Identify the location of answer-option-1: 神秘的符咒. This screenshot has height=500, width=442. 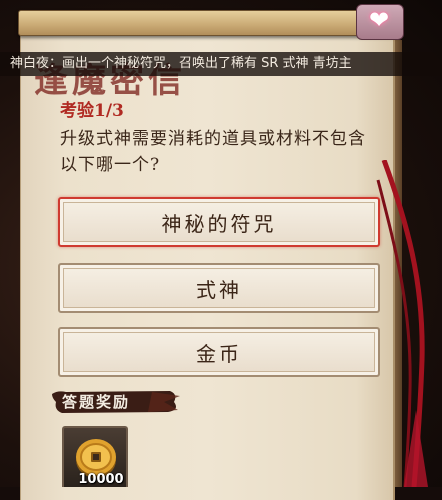
(219, 222).